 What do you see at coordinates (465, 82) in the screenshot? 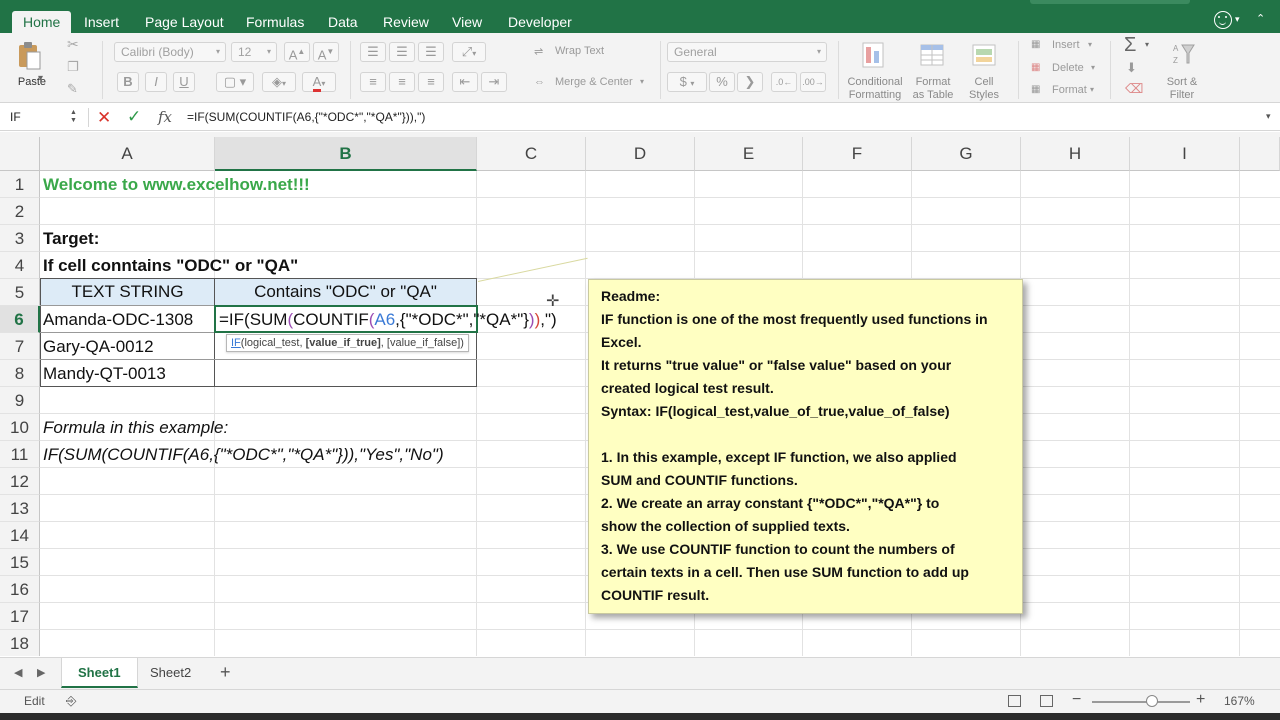
I see `decrease-indent-button: ⇤` at bounding box center [465, 82].